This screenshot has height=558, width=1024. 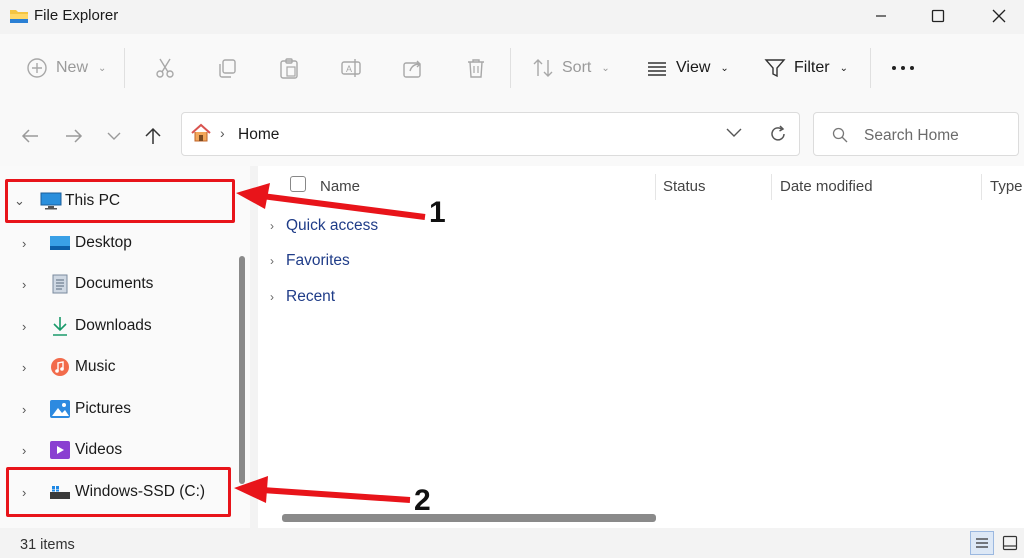 I want to click on group-label: Quick access, so click(x=332, y=225).